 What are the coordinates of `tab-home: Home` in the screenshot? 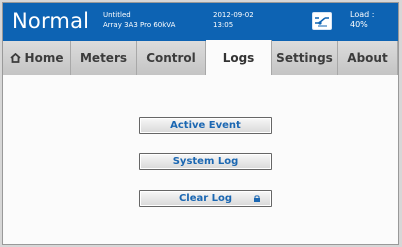 It's located at (37, 58).